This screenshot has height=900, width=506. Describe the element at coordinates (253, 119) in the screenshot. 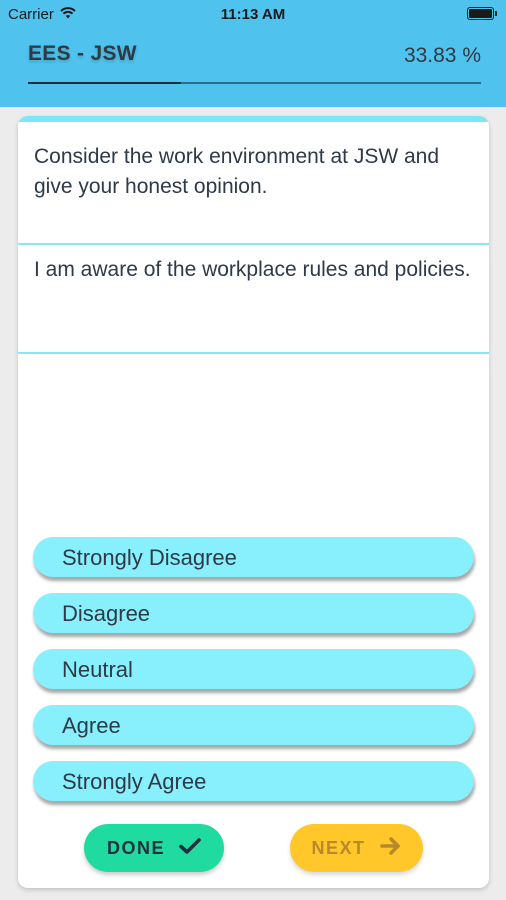

I see `card-accent-line` at that location.